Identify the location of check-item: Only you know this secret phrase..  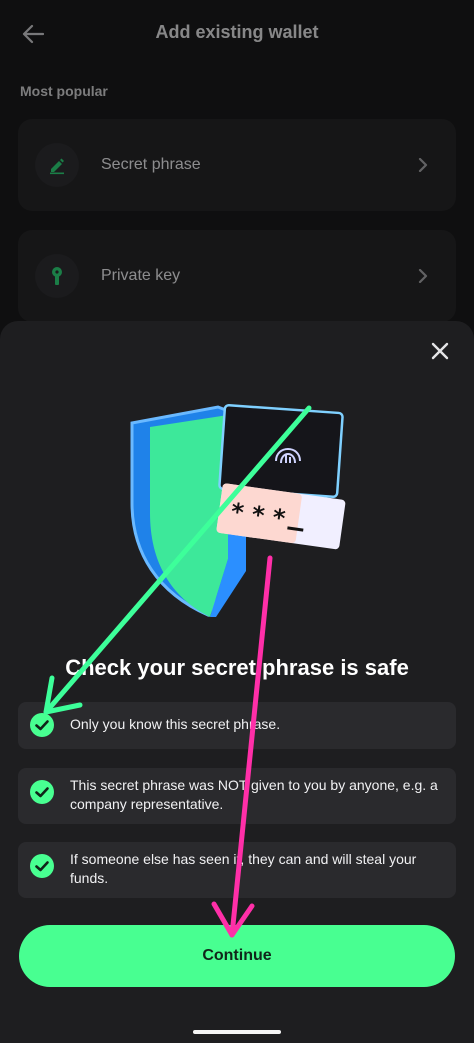
(237, 725).